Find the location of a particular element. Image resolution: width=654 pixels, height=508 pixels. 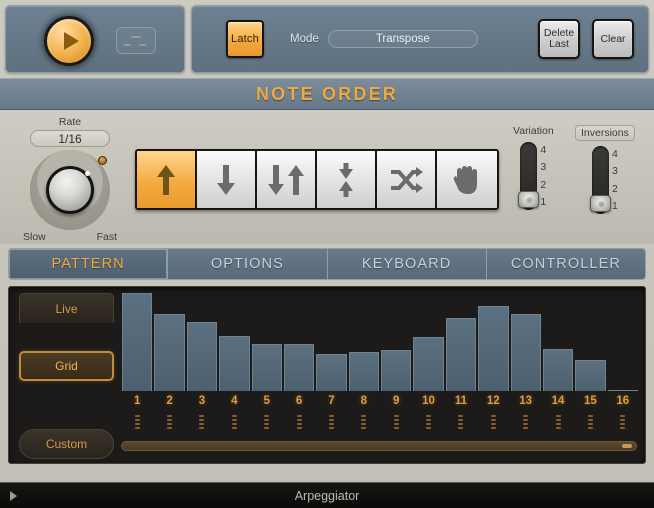

tab-label: PATTERN is located at coordinates (88, 264).